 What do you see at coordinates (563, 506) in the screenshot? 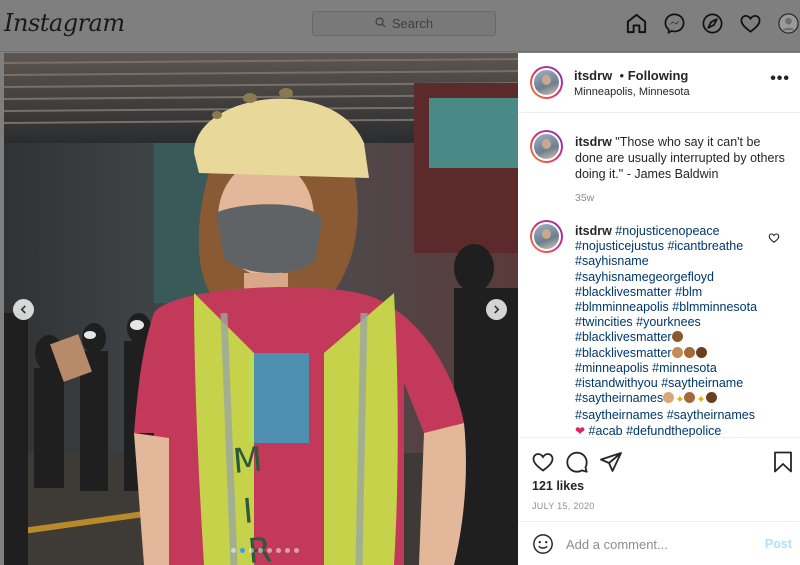
I see `post-date: JULY 15, 2020` at bounding box center [563, 506].